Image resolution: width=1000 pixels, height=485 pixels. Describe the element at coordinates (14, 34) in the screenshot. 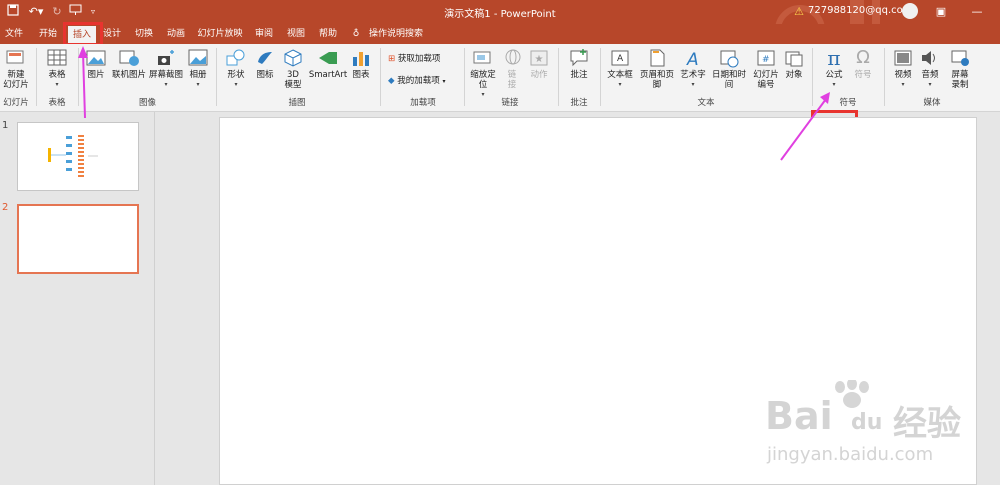

I see `tab-file: 文件` at that location.